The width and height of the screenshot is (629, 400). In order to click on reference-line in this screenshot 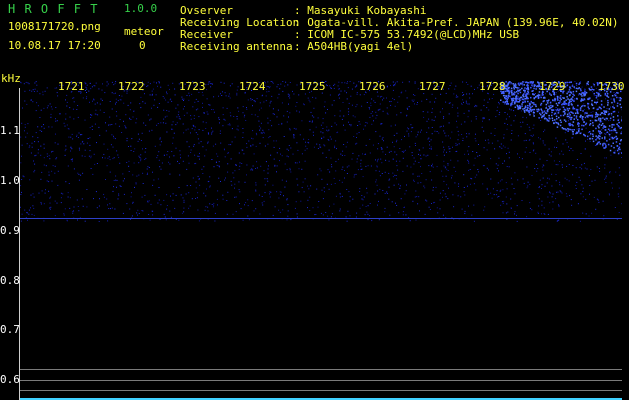, I will do `click(321, 380)`.